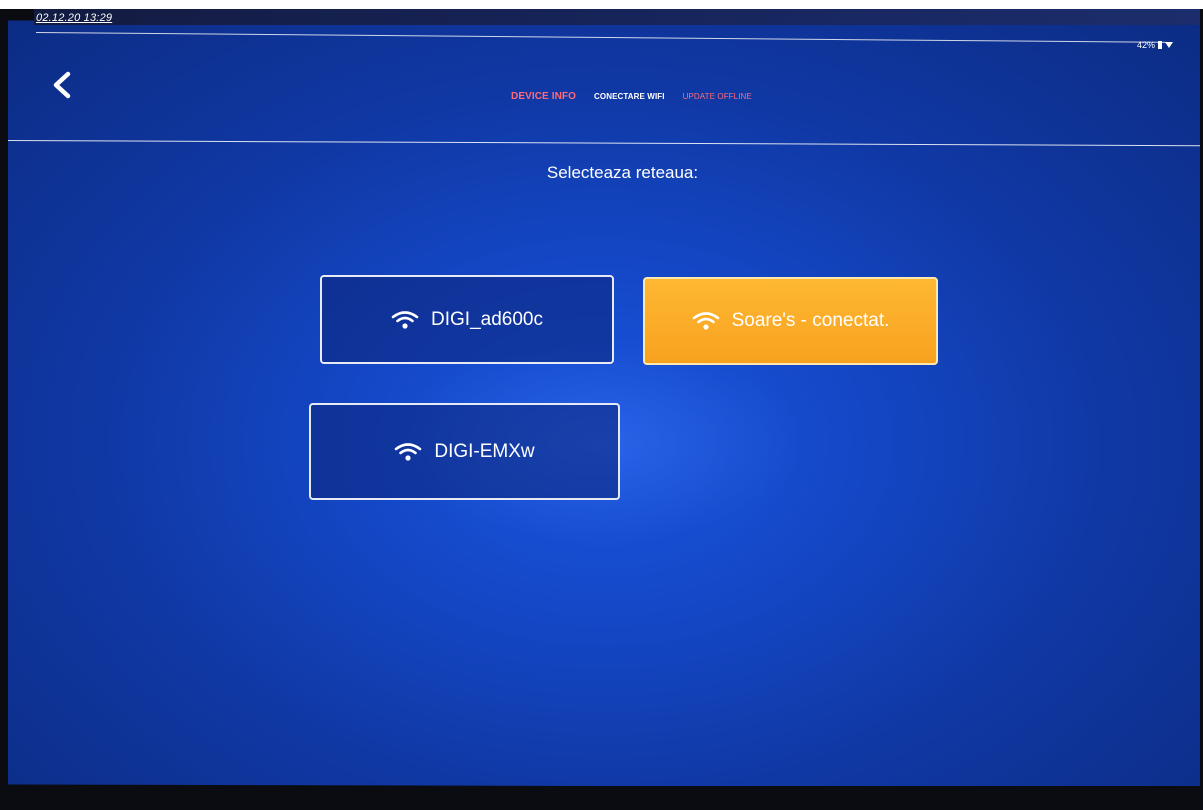 The height and width of the screenshot is (810, 1203). I want to click on network-button-digi-emxw: DIGI-EMXw, so click(464, 451).